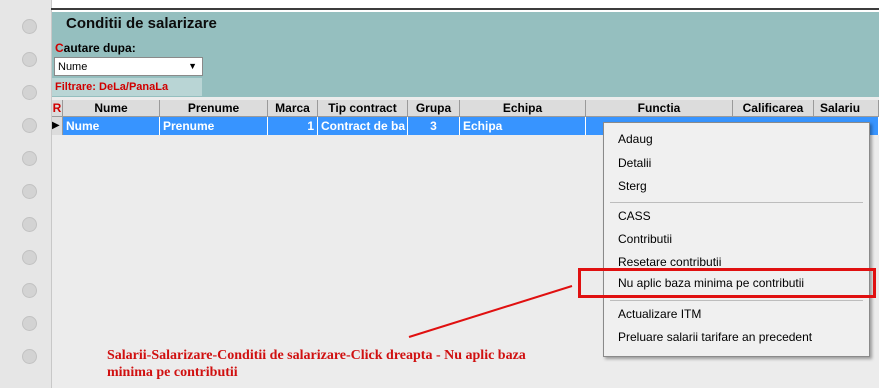 Image resolution: width=879 pixels, height=388 pixels. What do you see at coordinates (57, 108) in the screenshot?
I see `column-header-r: R` at bounding box center [57, 108].